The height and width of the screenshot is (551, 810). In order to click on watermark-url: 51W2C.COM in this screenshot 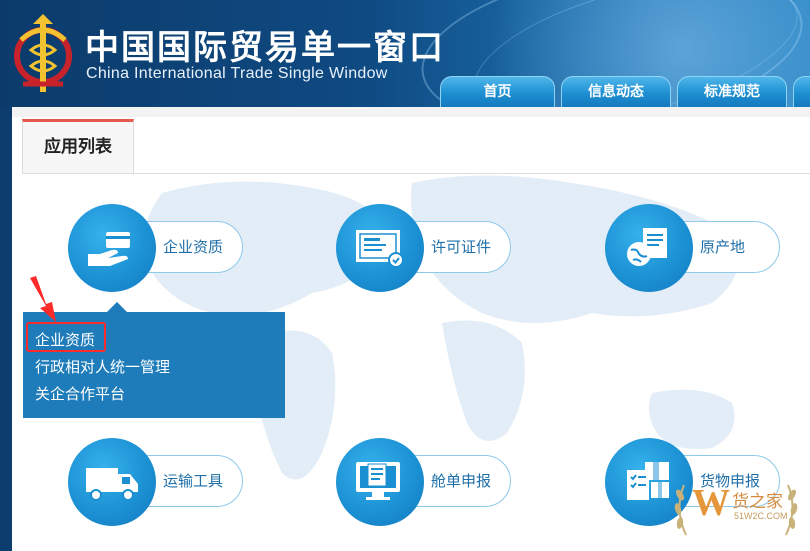, I will do `click(761, 516)`.